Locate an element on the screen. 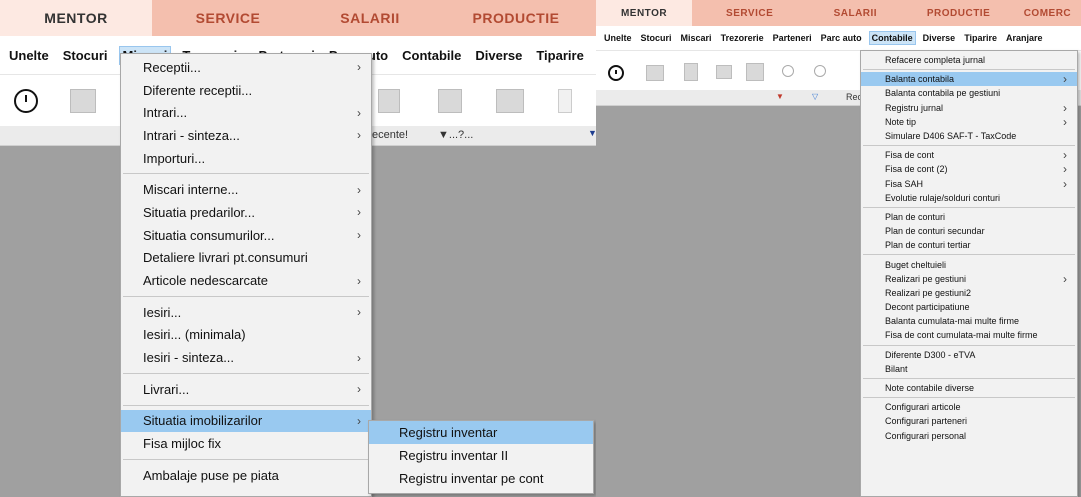 The height and width of the screenshot is (497, 1081). tab-productie: PRODUCTIE is located at coordinates (516, 18).